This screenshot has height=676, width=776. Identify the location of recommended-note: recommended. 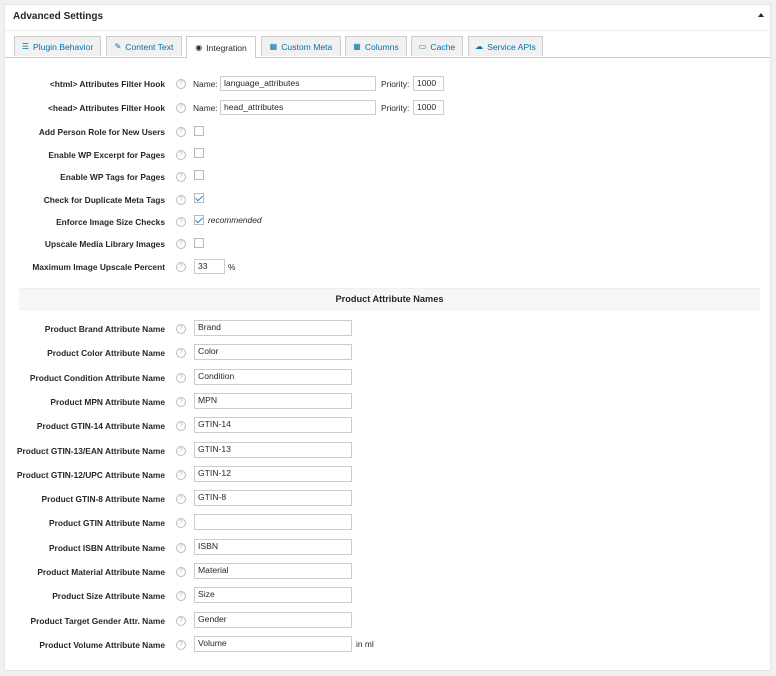
(235, 220).